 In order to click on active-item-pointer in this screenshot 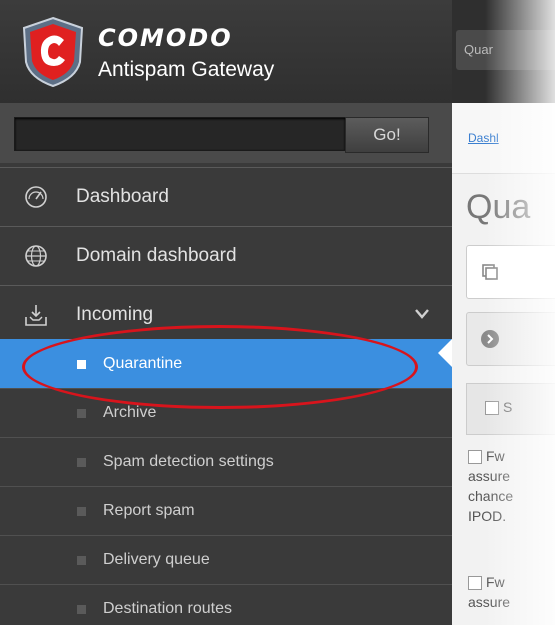, I will do `click(445, 353)`.